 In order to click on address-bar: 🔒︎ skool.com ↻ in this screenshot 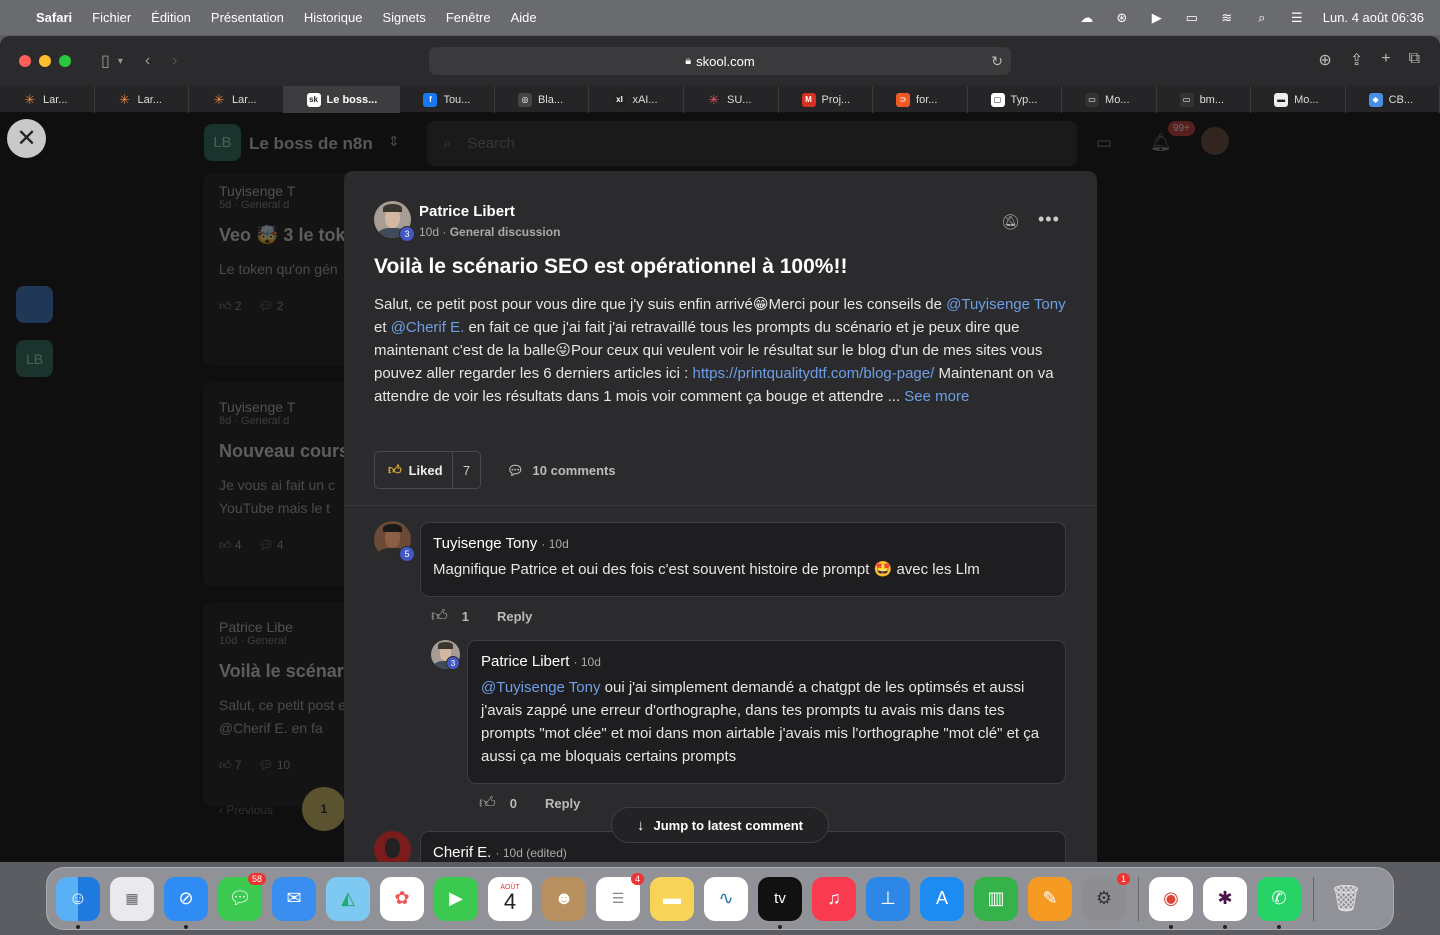, I will do `click(720, 61)`.